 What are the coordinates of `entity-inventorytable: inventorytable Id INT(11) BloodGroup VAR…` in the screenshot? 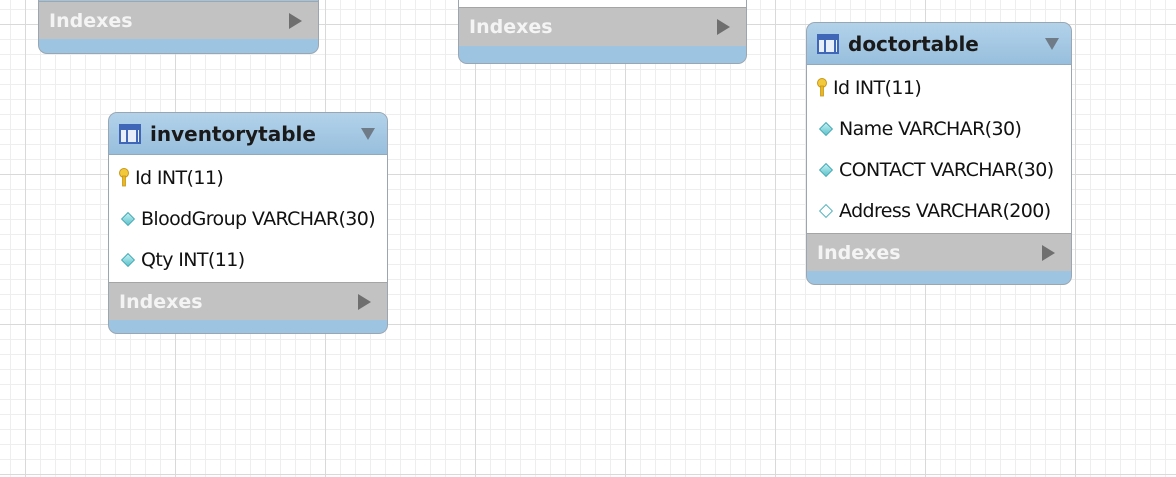 It's located at (248, 223).